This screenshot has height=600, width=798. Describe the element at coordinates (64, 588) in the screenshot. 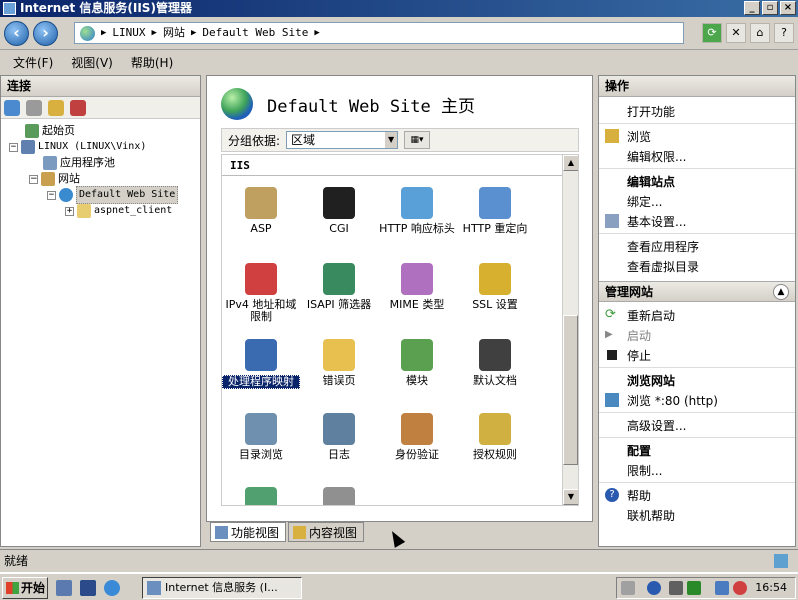

I see `server-manager-icon` at that location.